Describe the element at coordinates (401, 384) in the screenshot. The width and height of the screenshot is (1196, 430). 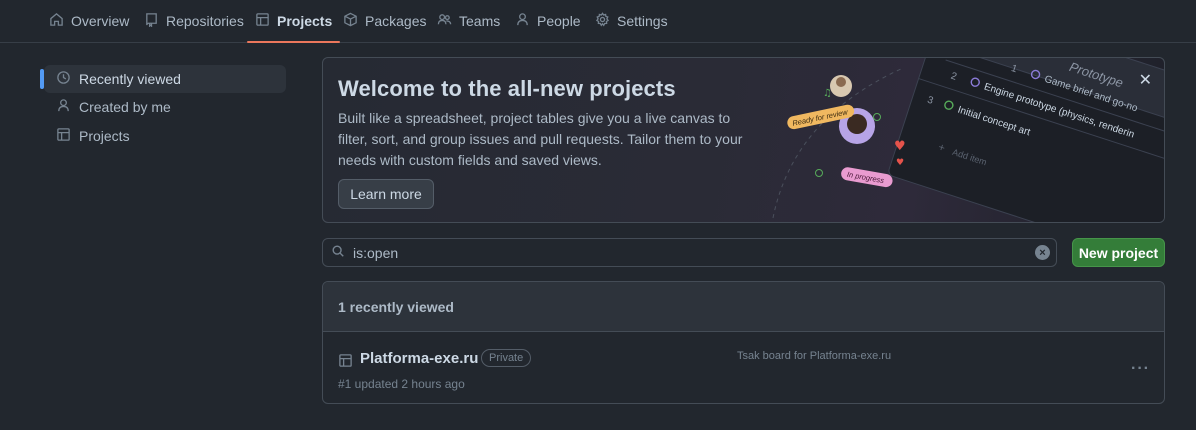
I see `project-meta: #1 updated 2 hours ago` at that location.